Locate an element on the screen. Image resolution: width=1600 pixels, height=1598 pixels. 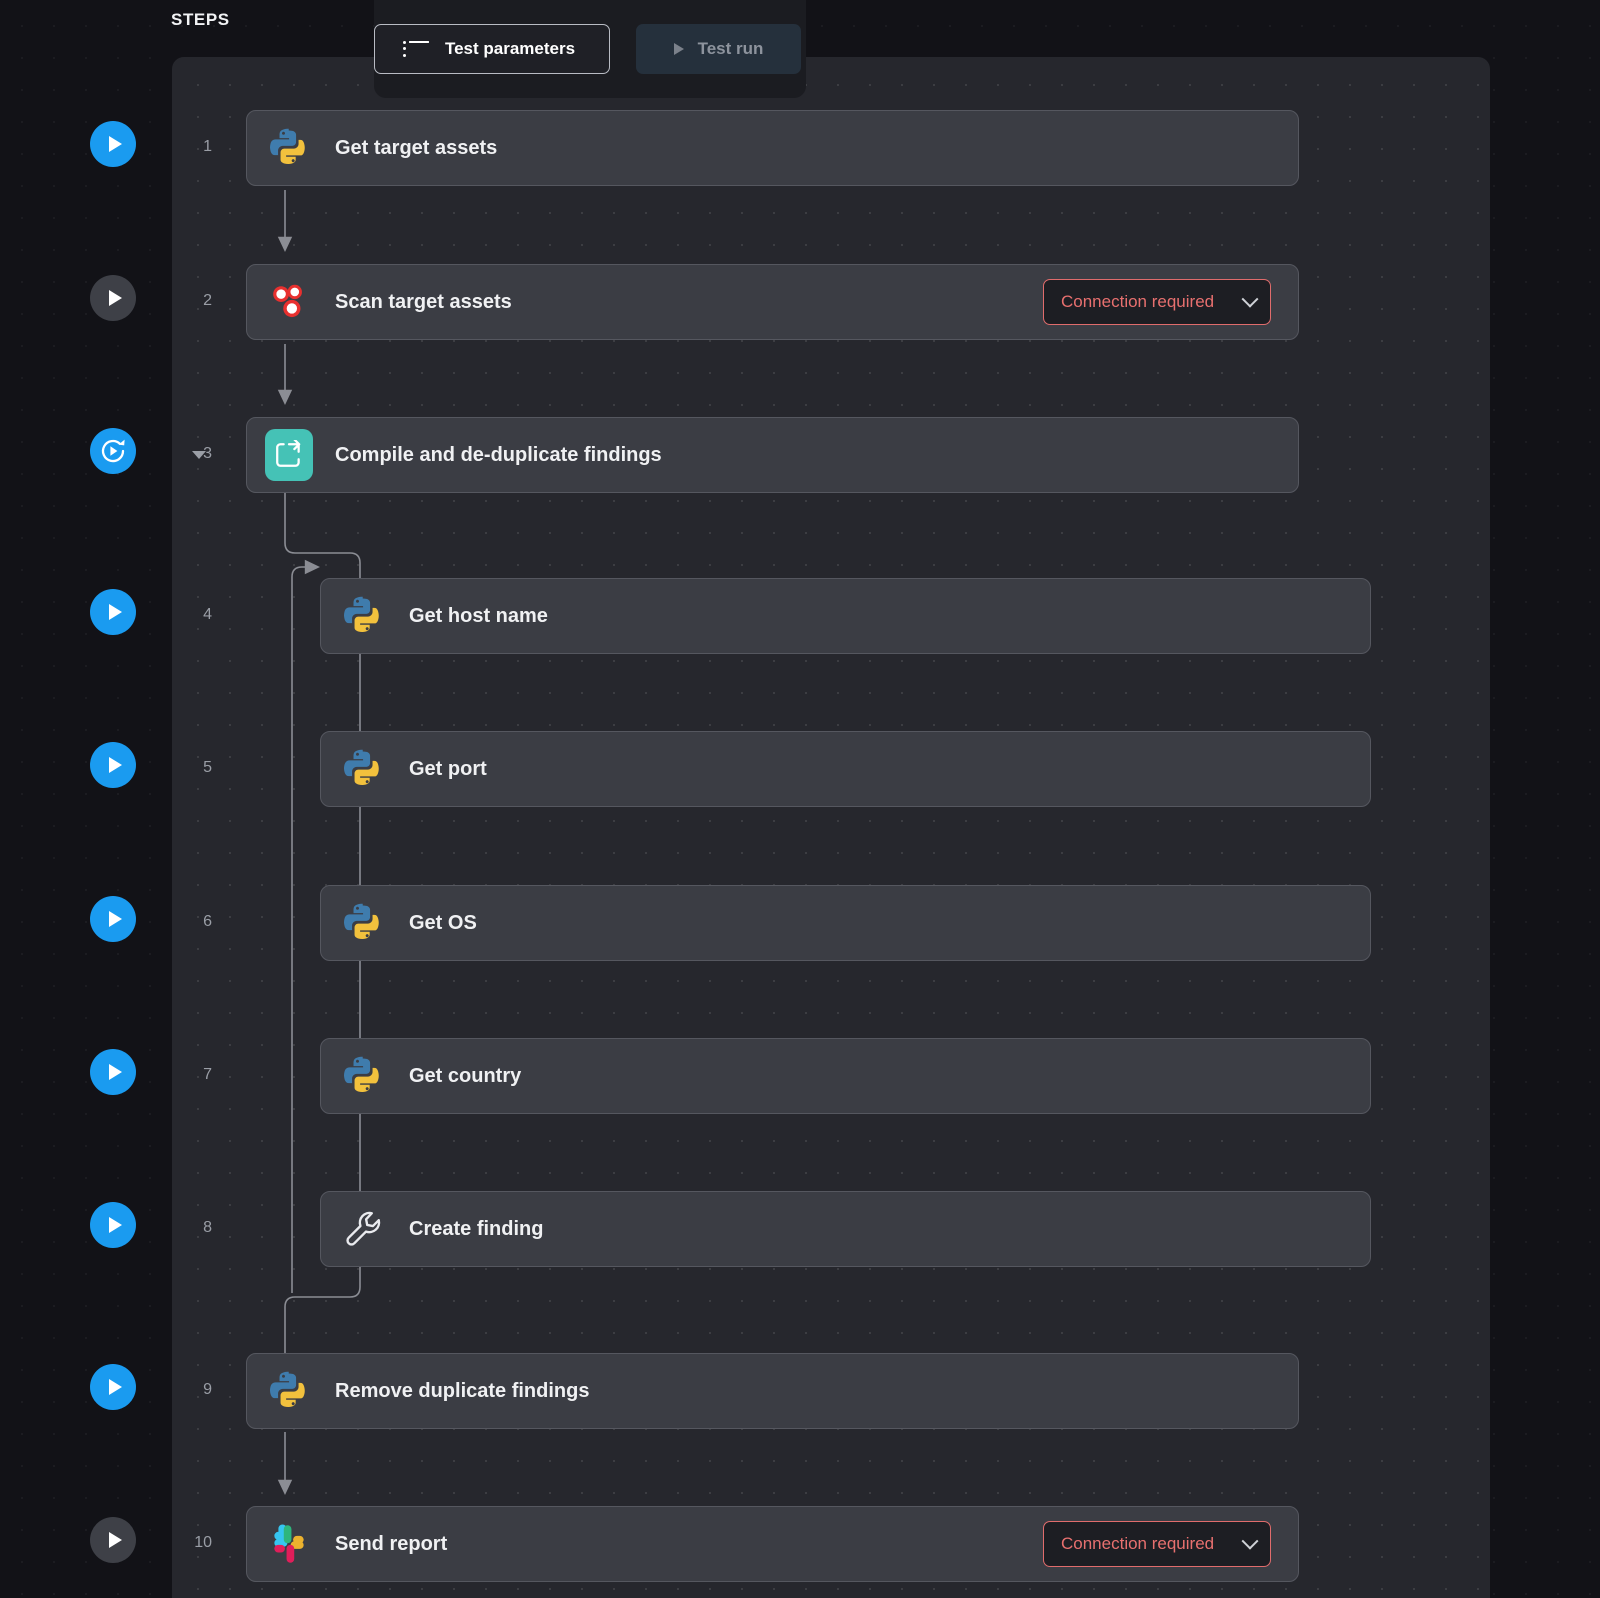
step-title: Get port is located at coordinates (448, 768).